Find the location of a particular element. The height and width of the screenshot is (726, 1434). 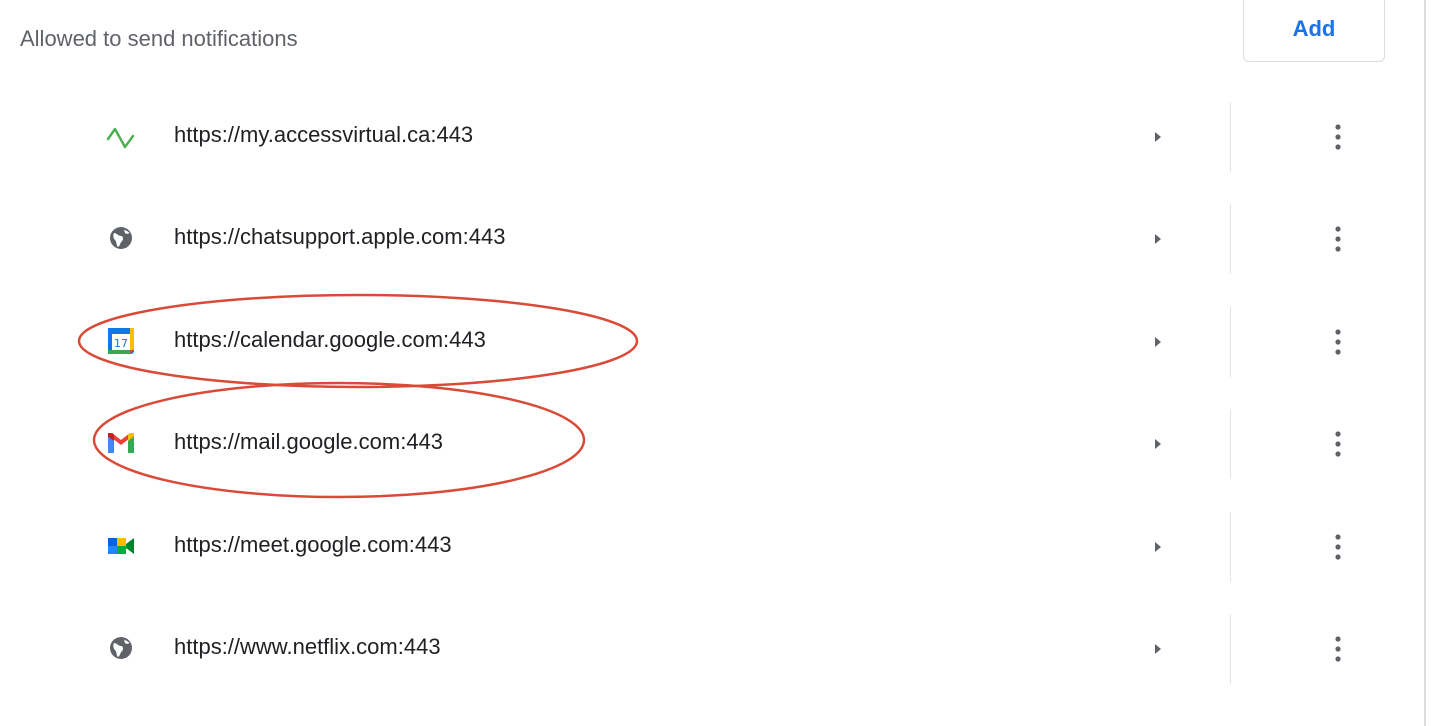

add-button: Add is located at coordinates (1314, 31).